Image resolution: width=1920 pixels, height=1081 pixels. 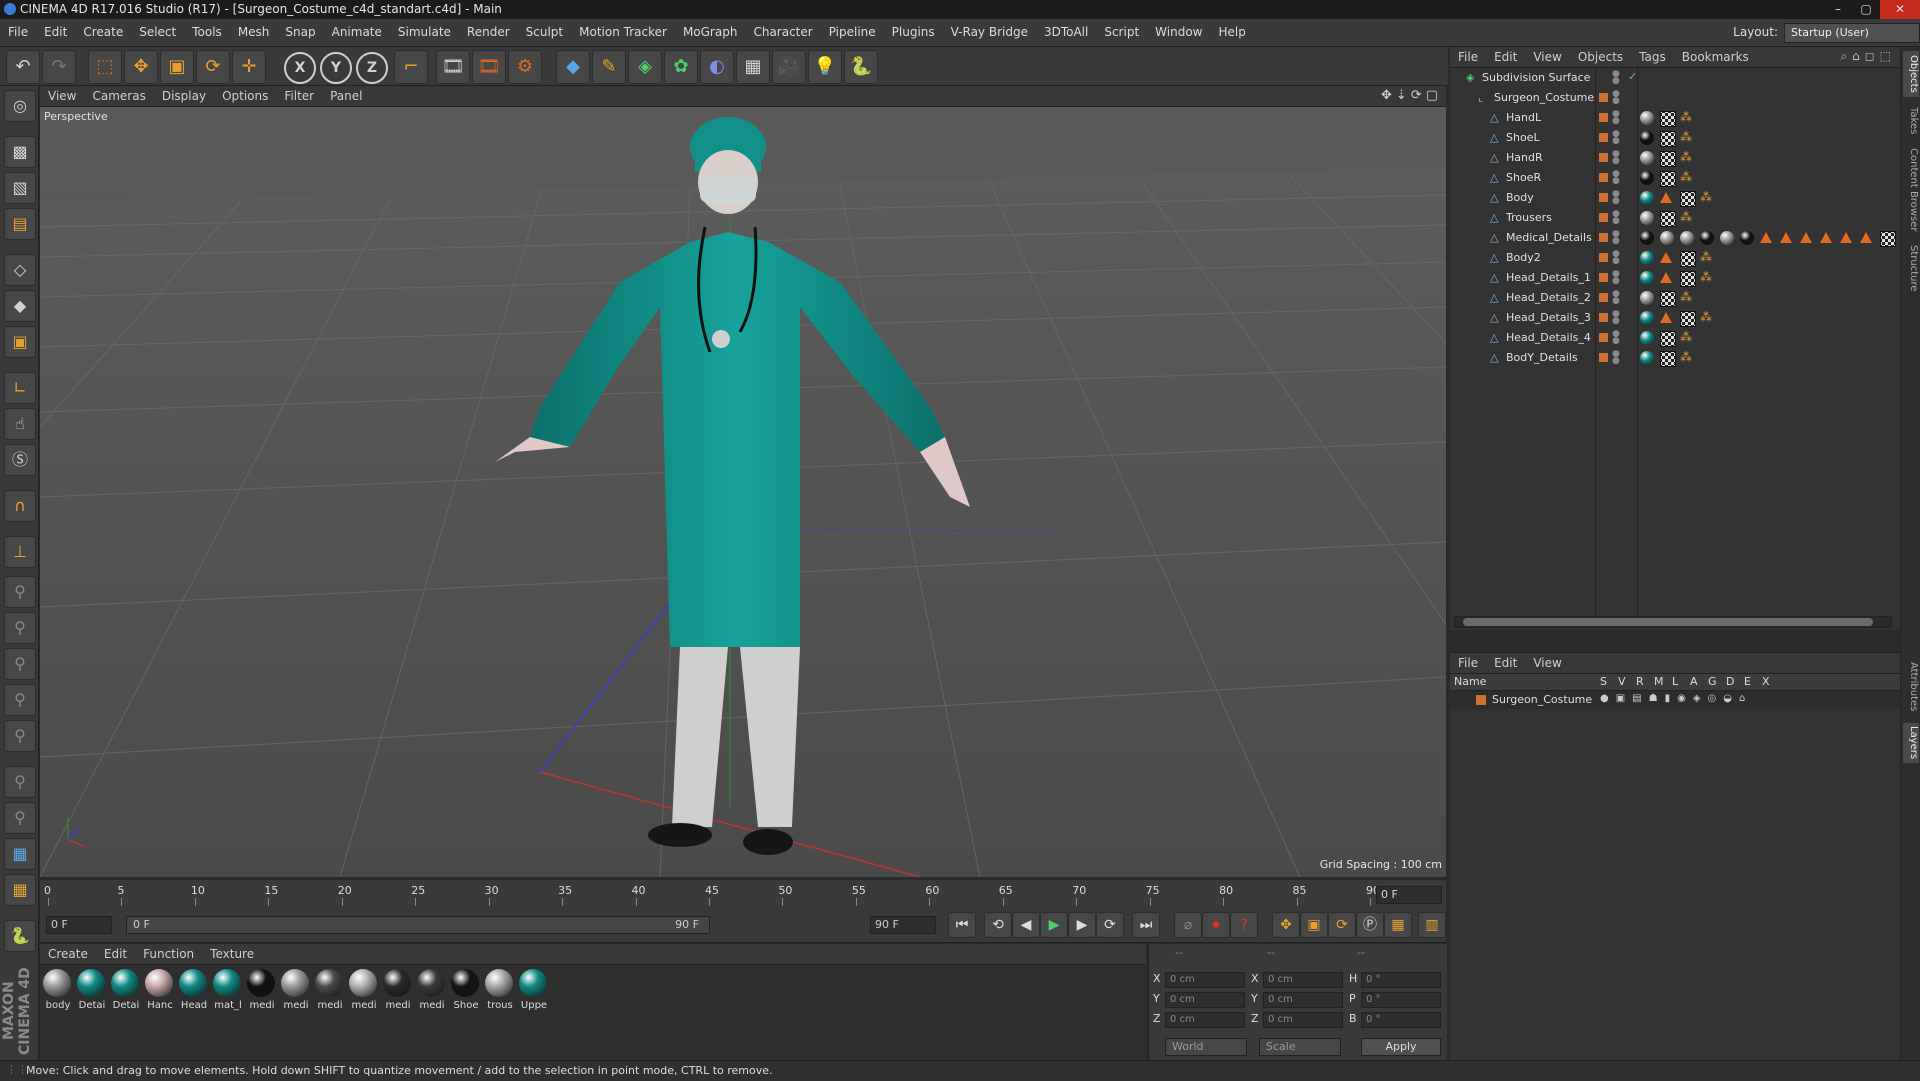 I want to click on position-y-field: 0 cm, so click(x=1205, y=1000).